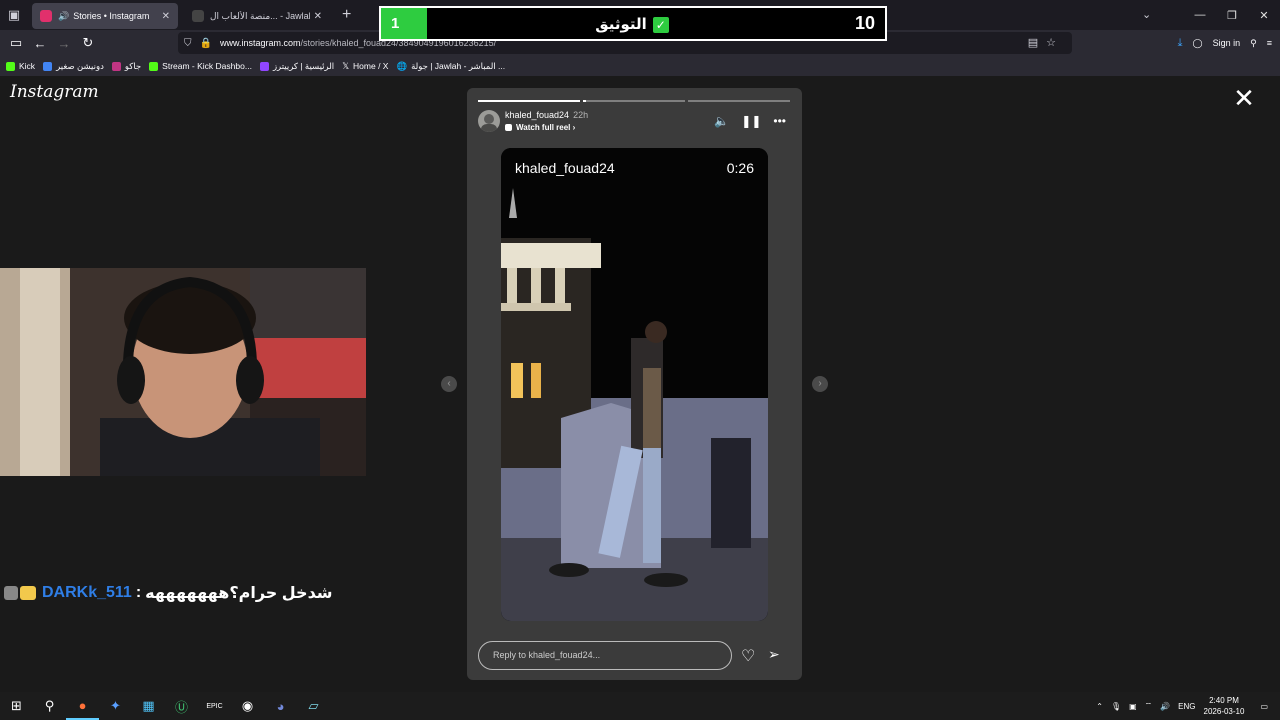  I want to click on bookmark-x: 𝕏 Home / X, so click(365, 66).